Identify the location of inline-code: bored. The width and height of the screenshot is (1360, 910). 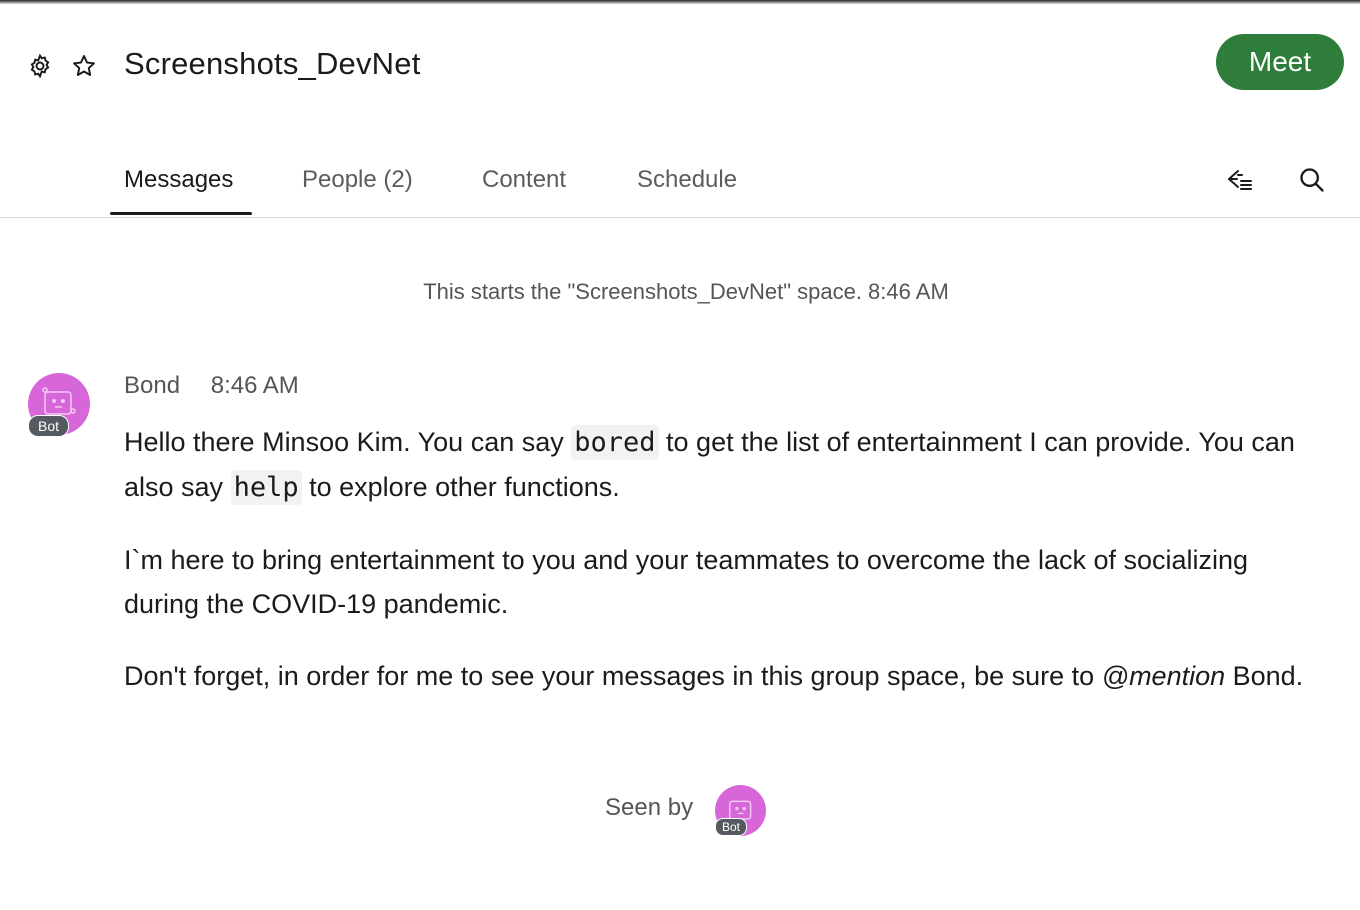
(615, 442).